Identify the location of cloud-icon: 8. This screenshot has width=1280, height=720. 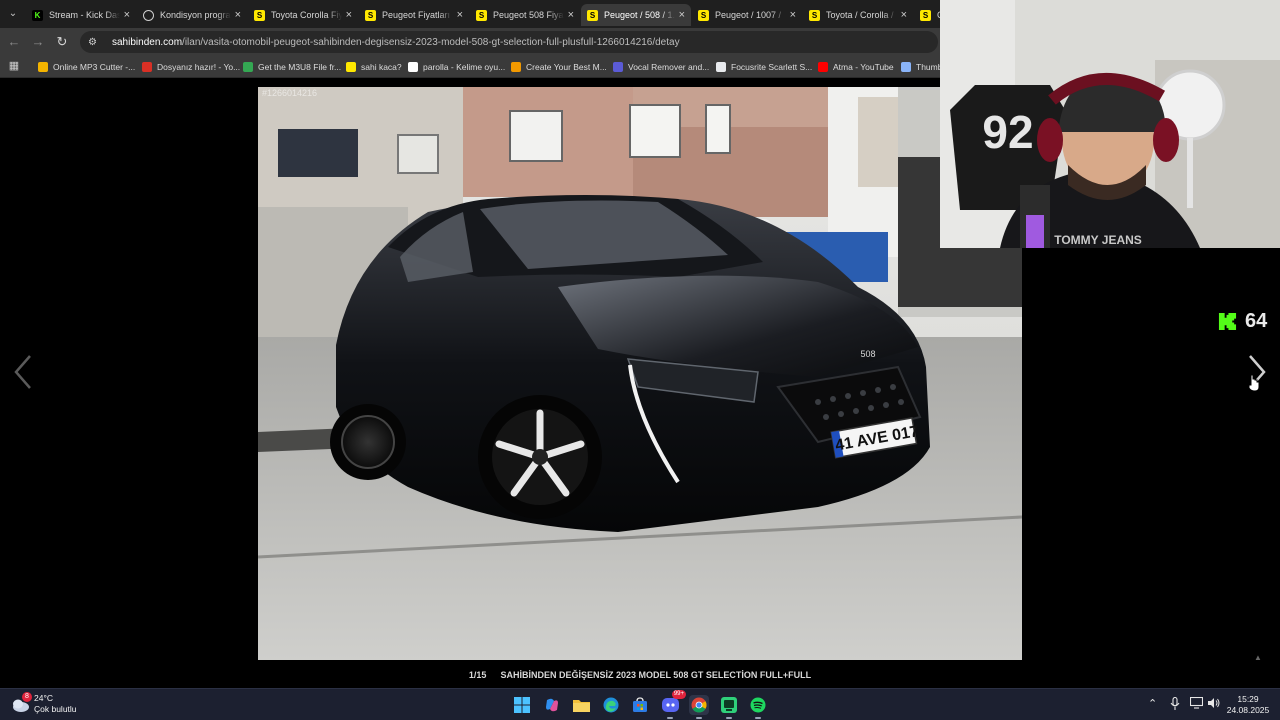
(21, 703).